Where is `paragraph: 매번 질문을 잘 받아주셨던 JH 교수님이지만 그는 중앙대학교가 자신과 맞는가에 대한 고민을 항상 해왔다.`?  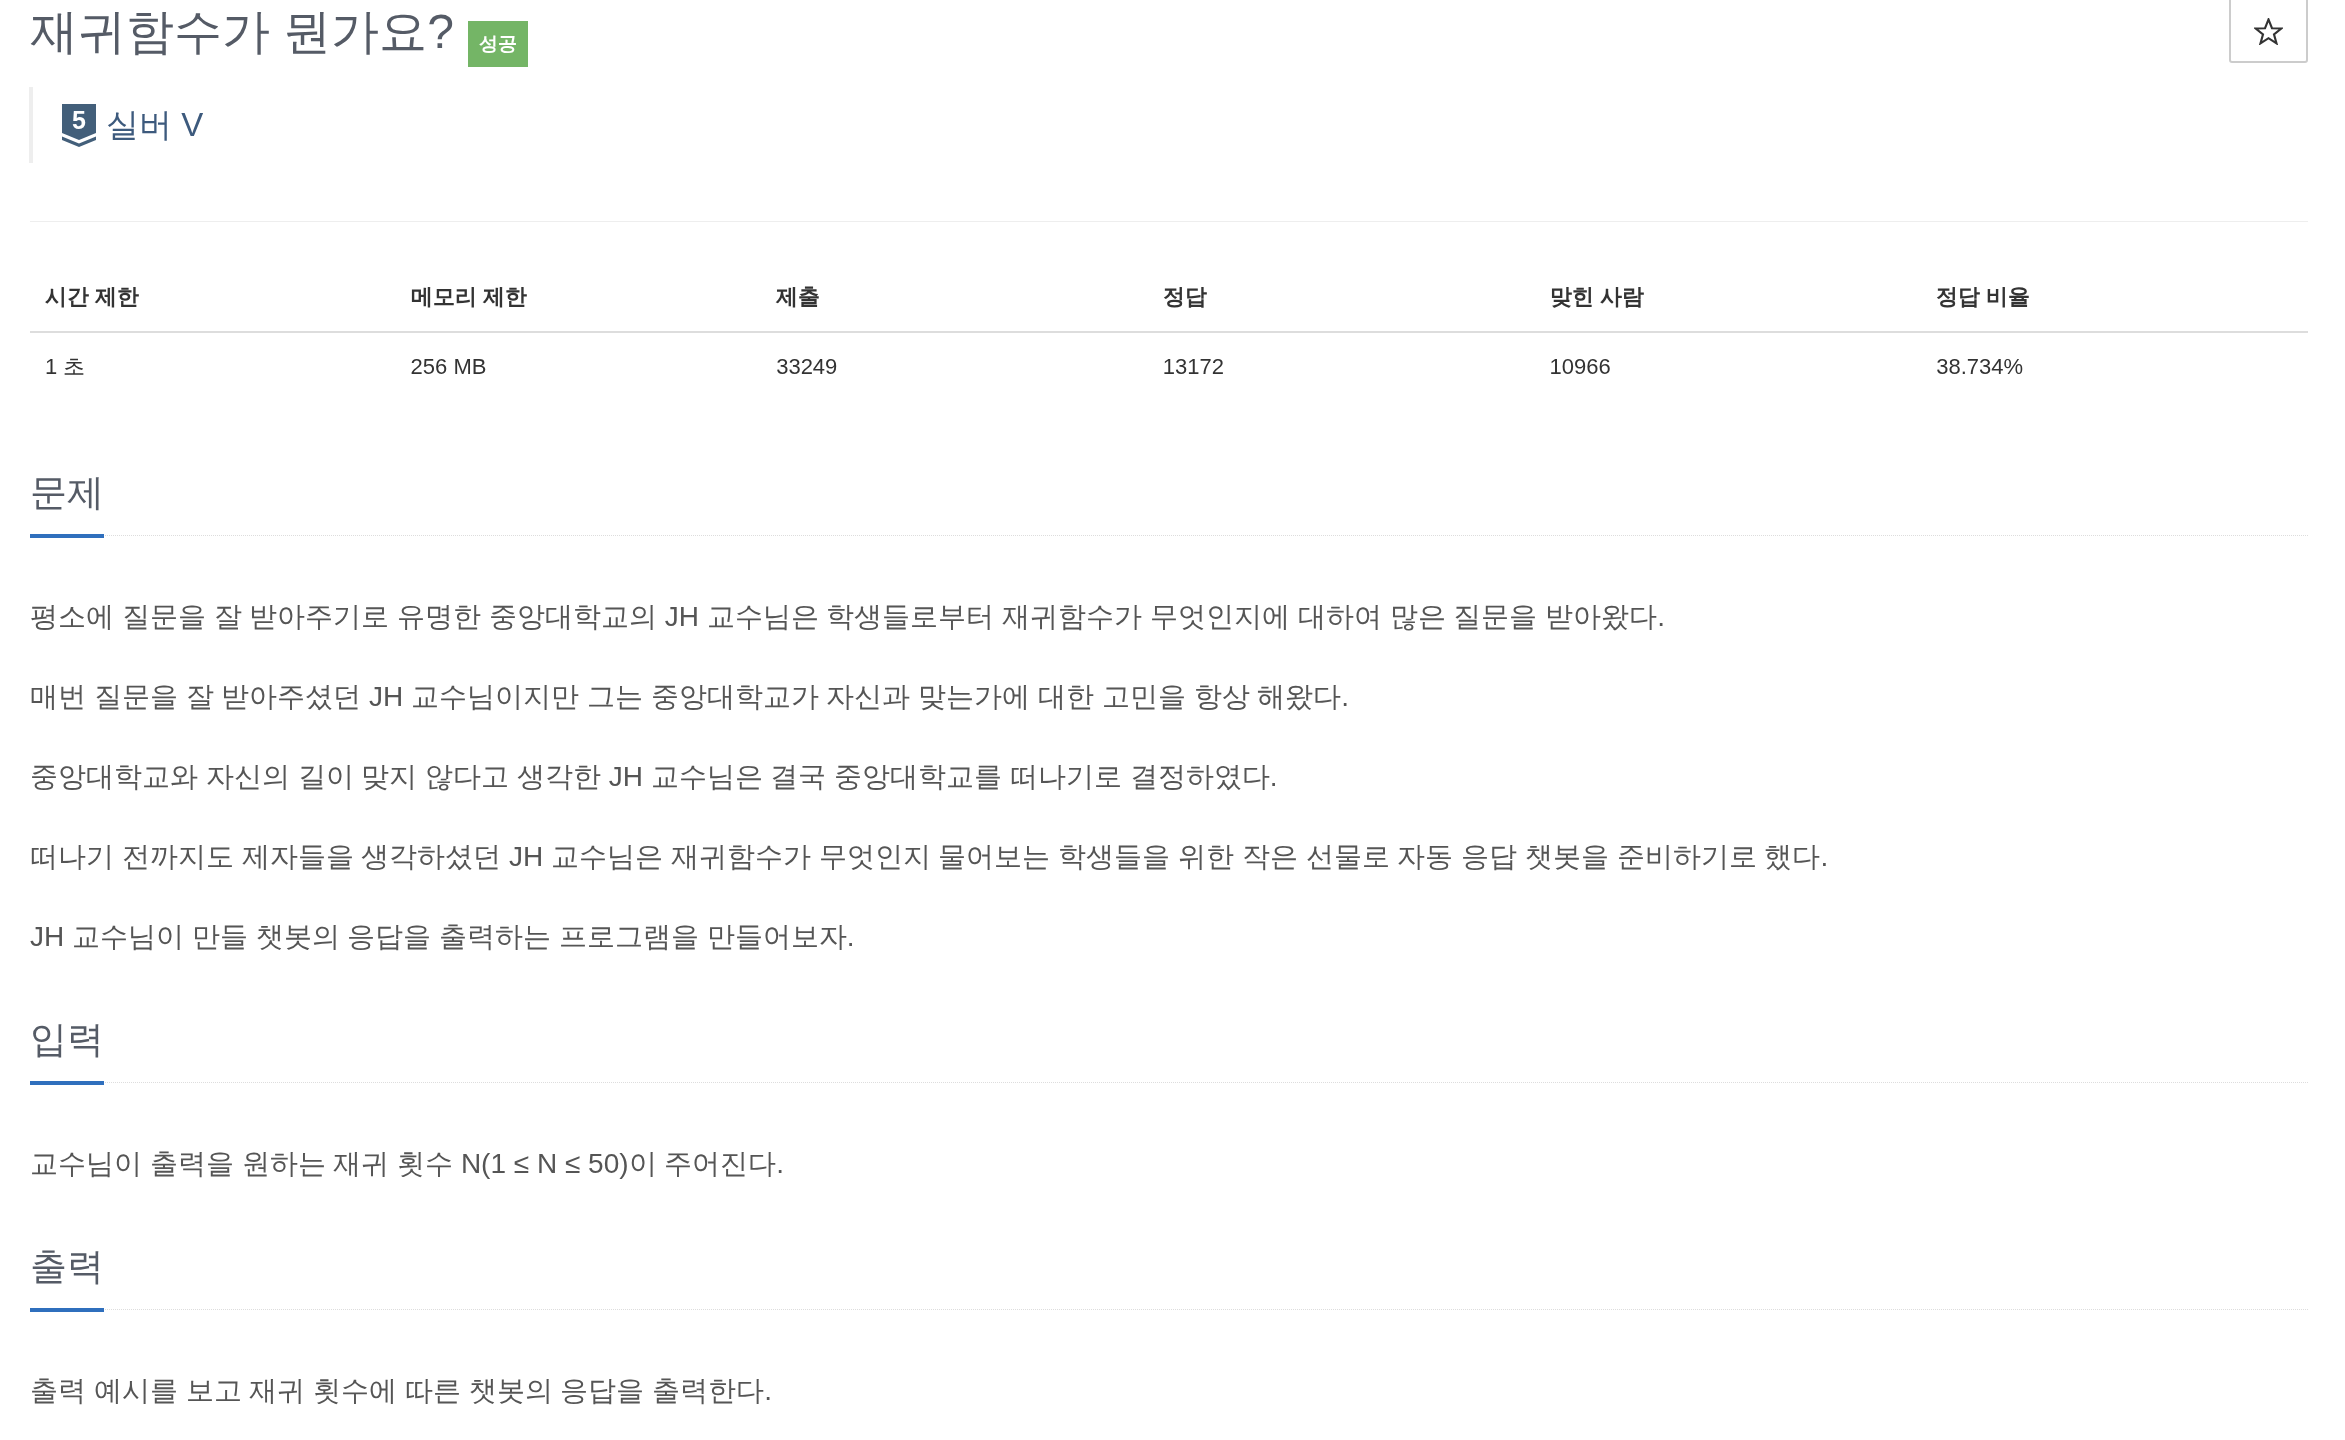 paragraph: 매번 질문을 잘 받아주셨던 JH 교수님이지만 그는 중앙대학교가 자신과 맞는가에 대한 고민을 항상 해왔다. is located at coordinates (690, 697).